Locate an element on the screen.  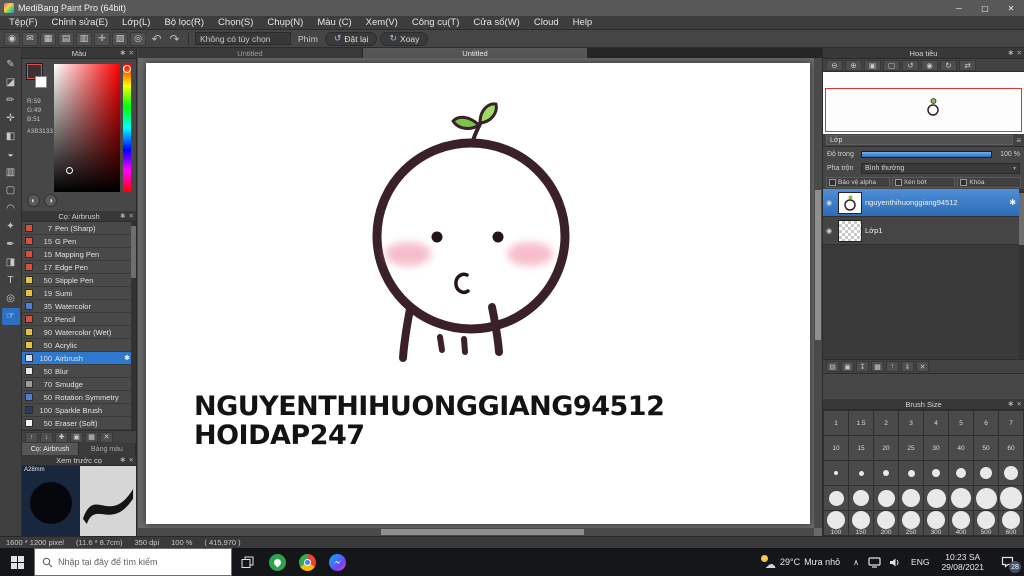
delete-layer-button: ✕ is located at coordinates (922, 366).